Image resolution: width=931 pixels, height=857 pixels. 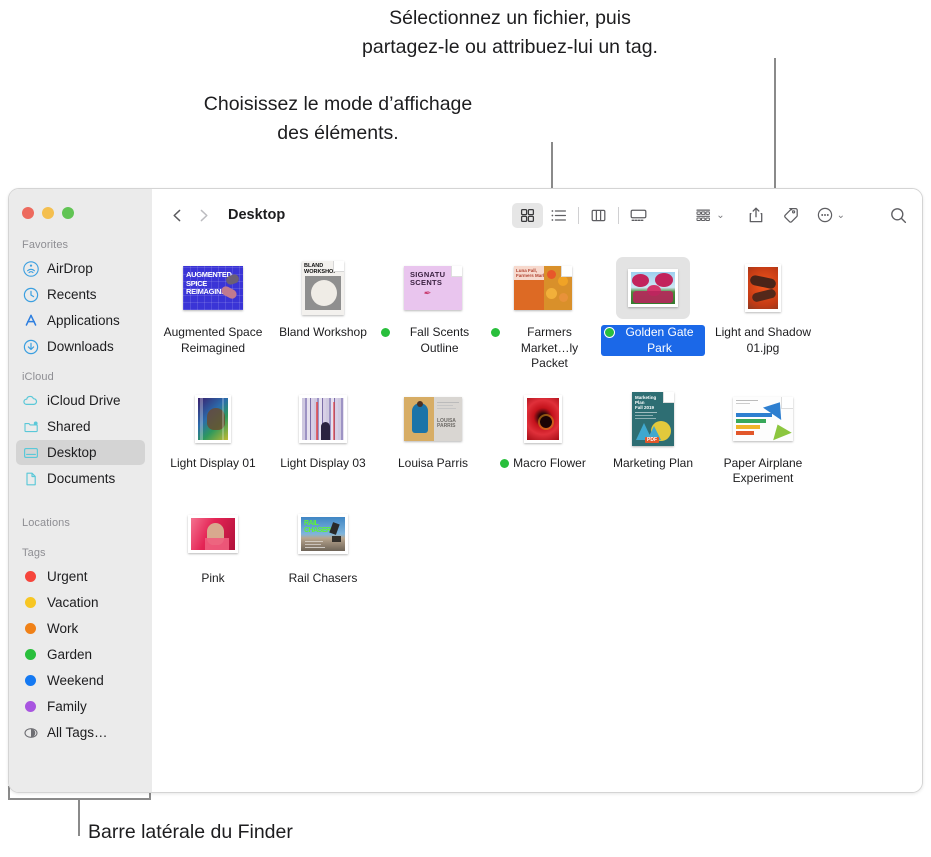 What do you see at coordinates (190, 832) in the screenshot?
I see `callout-sidebar: Barre latérale du Finder` at bounding box center [190, 832].